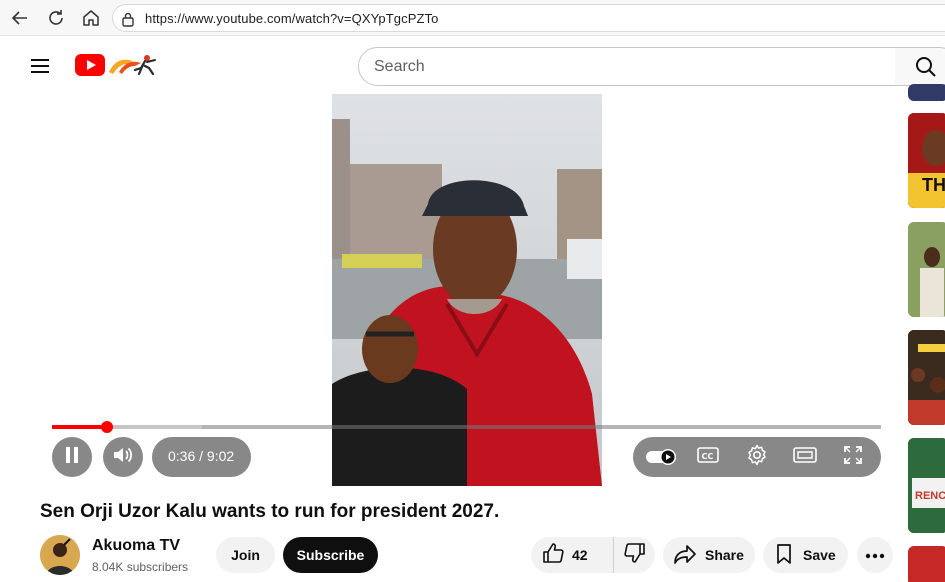 This screenshot has height=582, width=945. I want to click on right-controls: CC, so click(757, 457).